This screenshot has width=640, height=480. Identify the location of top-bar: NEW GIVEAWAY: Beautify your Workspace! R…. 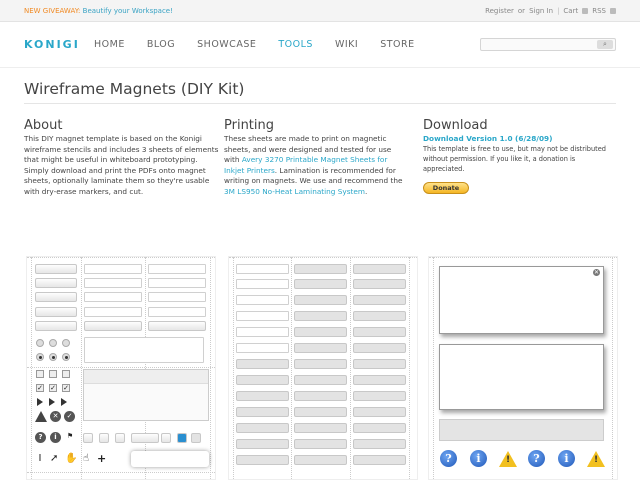
(320, 11).